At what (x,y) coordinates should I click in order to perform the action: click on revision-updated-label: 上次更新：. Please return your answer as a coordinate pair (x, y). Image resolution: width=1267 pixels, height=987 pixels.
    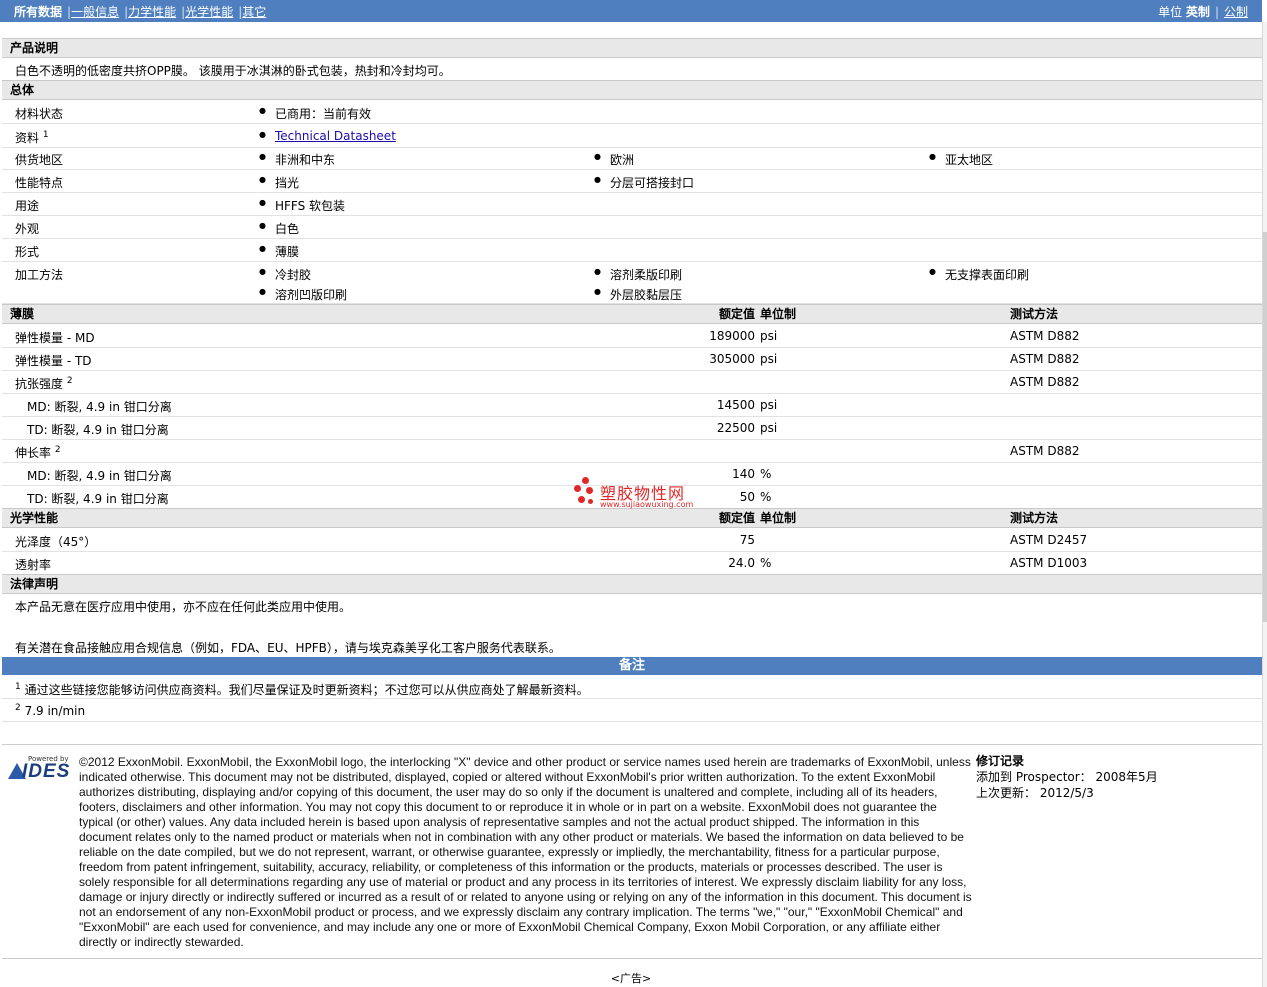
    Looking at the image, I should click on (1006, 793).